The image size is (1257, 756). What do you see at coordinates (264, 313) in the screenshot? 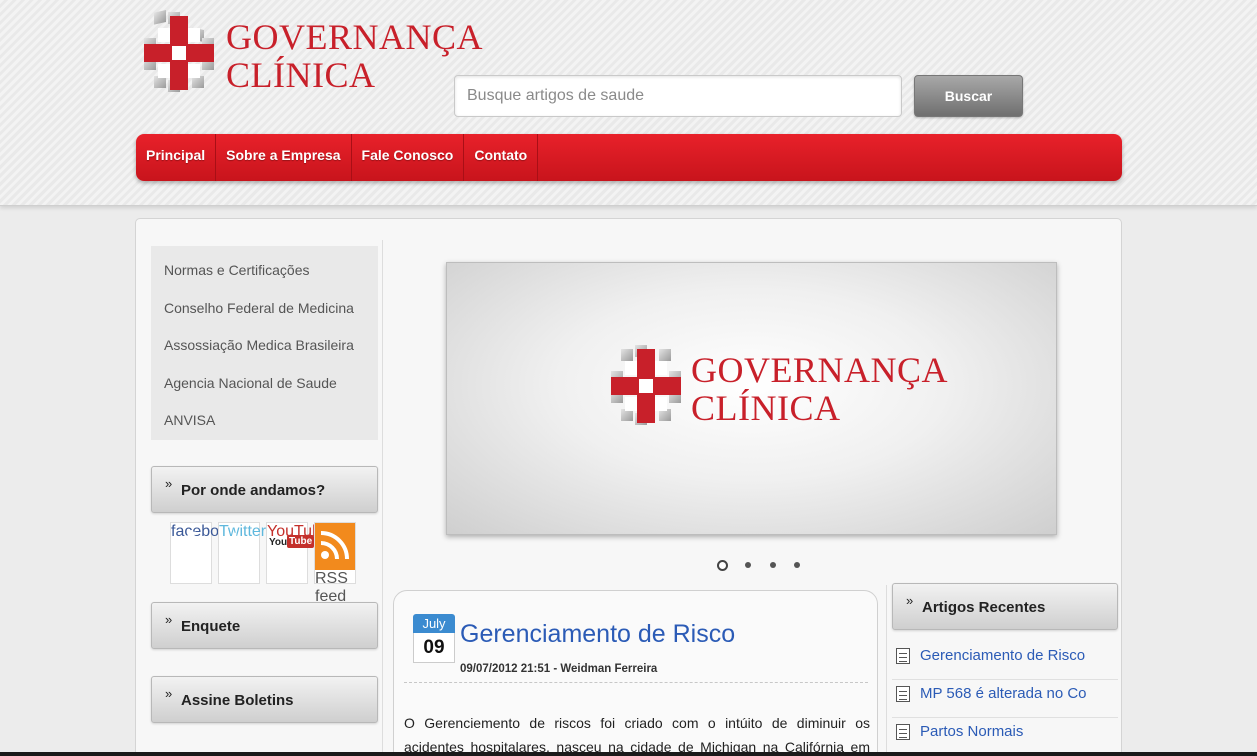
I see `sidebar-link-cfm: Conselho Federal de Medicina` at bounding box center [264, 313].